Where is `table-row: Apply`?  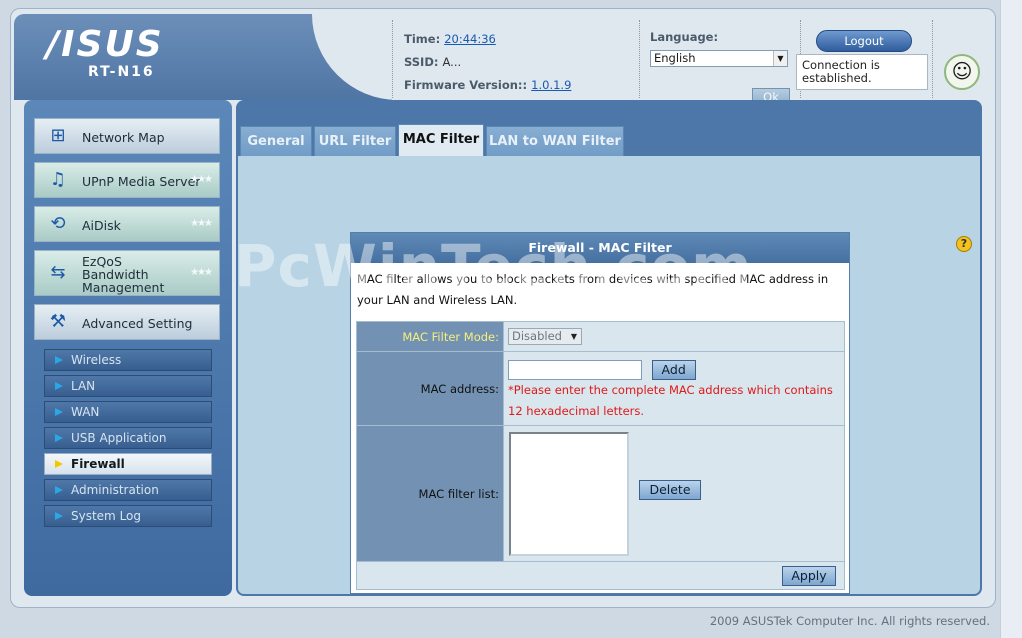 table-row: Apply is located at coordinates (600, 575).